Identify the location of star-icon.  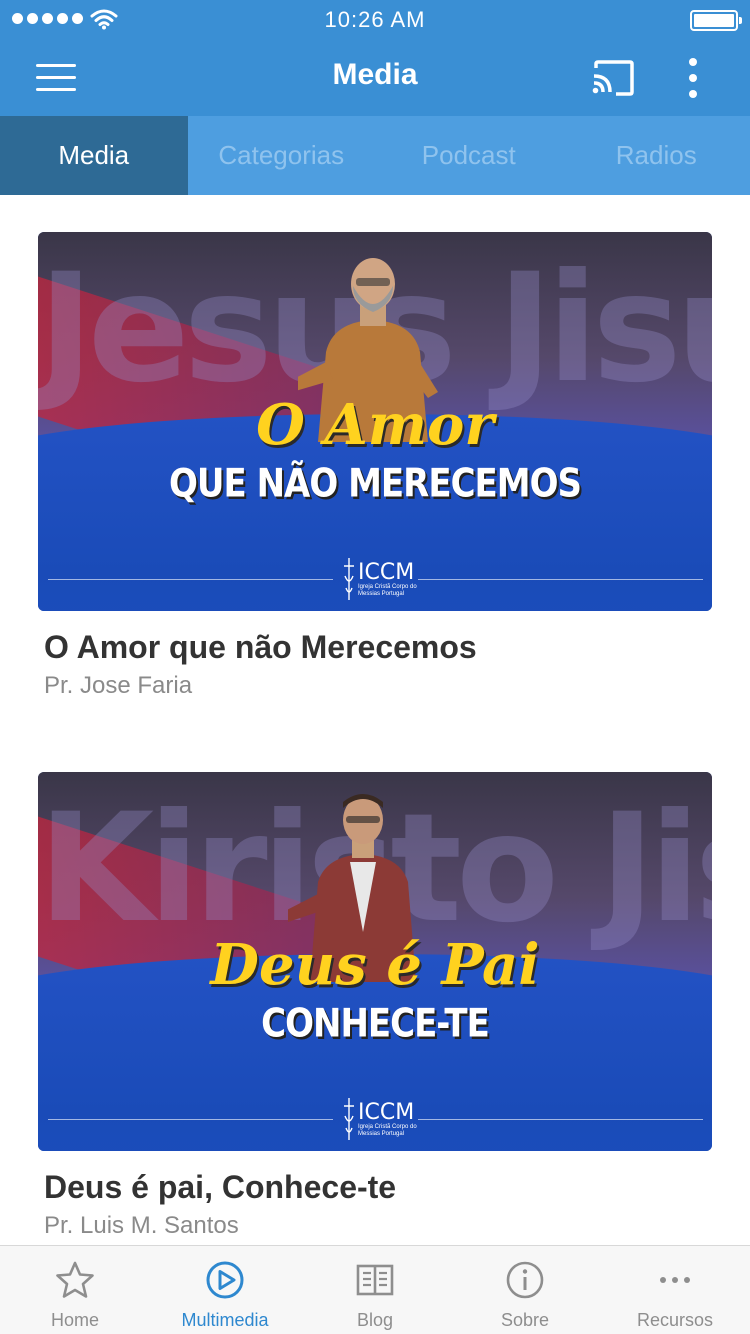
(75, 1279).